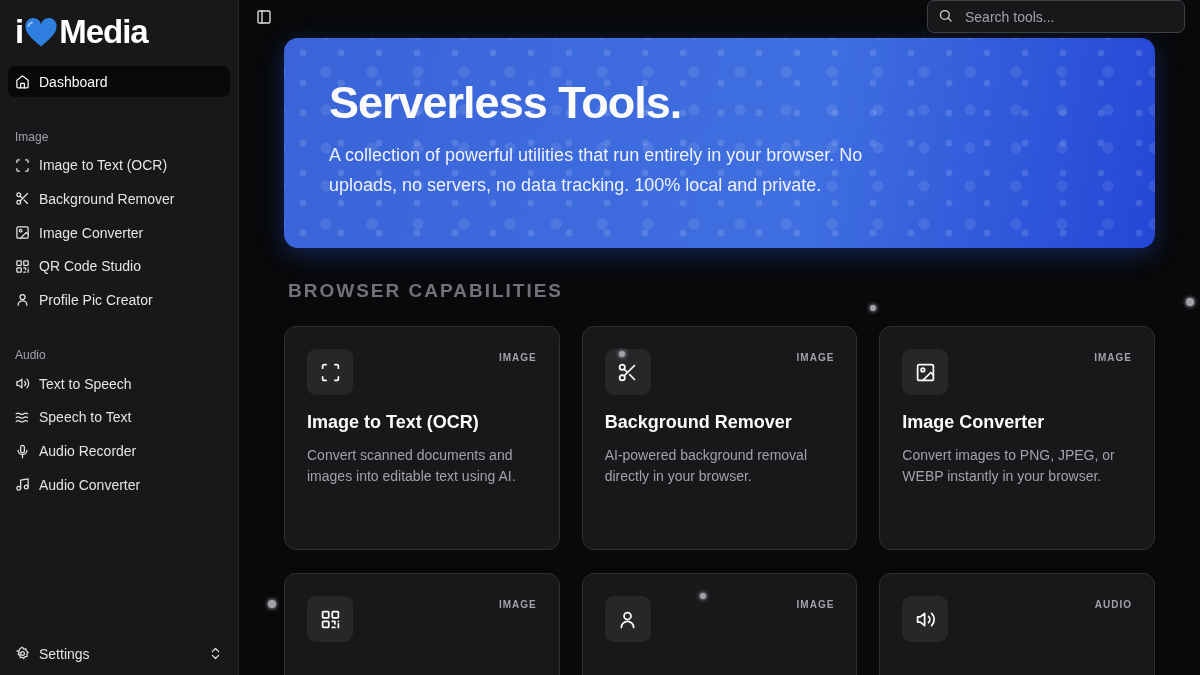 This screenshot has height=675, width=1200. I want to click on scissors-icon, so click(22, 199).